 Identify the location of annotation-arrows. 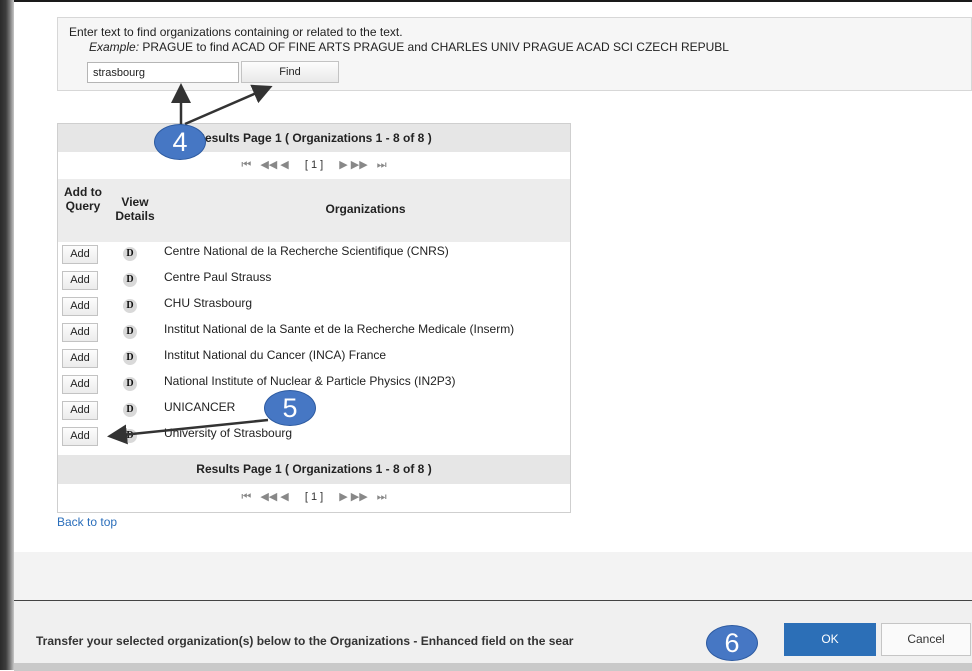
(190, 264).